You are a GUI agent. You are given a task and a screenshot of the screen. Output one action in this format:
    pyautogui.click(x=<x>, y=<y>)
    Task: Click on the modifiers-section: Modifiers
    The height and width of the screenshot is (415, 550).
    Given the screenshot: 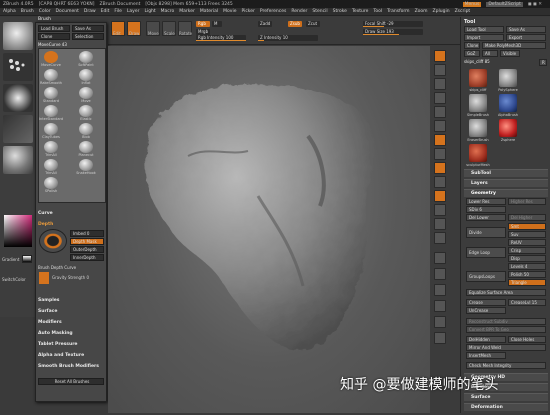 What is the action you would take?
    pyautogui.click(x=50, y=322)
    